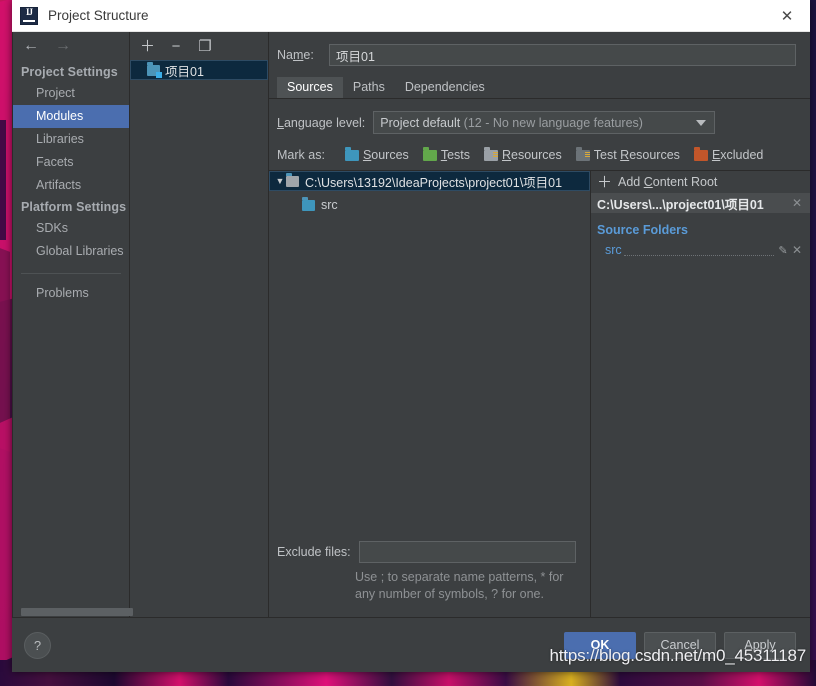  Describe the element at coordinates (205, 46) in the screenshot. I see `copy-module-button: ❐` at that location.